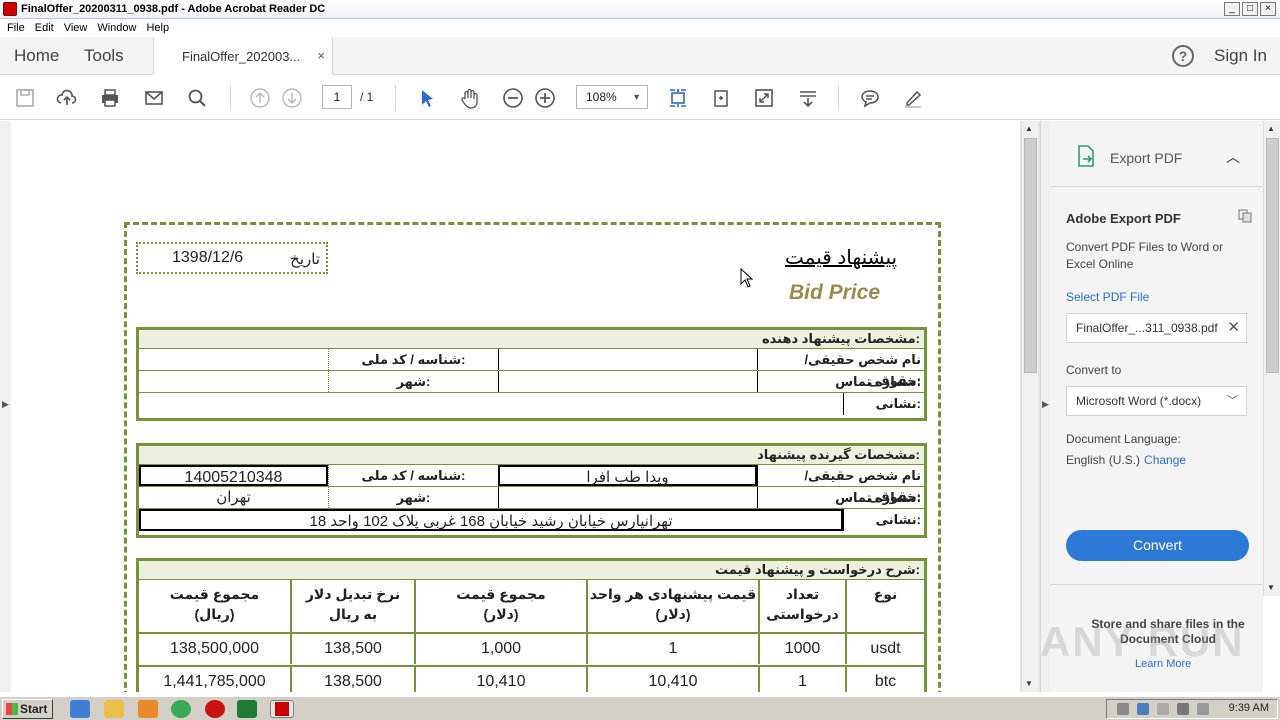  What do you see at coordinates (353, 594) in the screenshot?
I see `column-header-line: نرخ تبدیل دلار` at bounding box center [353, 594].